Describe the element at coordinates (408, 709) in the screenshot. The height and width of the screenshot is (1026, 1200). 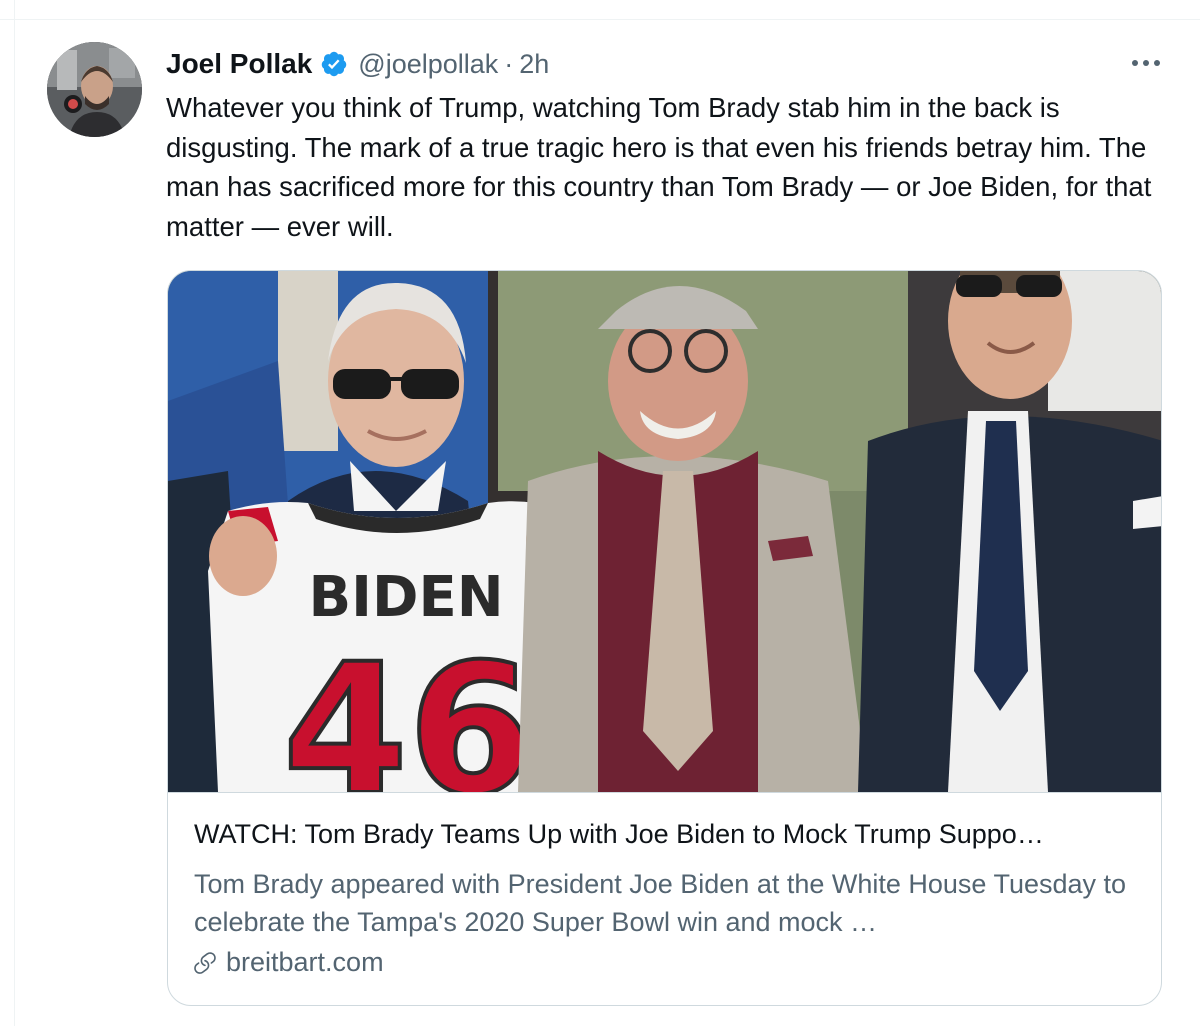
I see `jersey-number: 46` at that location.